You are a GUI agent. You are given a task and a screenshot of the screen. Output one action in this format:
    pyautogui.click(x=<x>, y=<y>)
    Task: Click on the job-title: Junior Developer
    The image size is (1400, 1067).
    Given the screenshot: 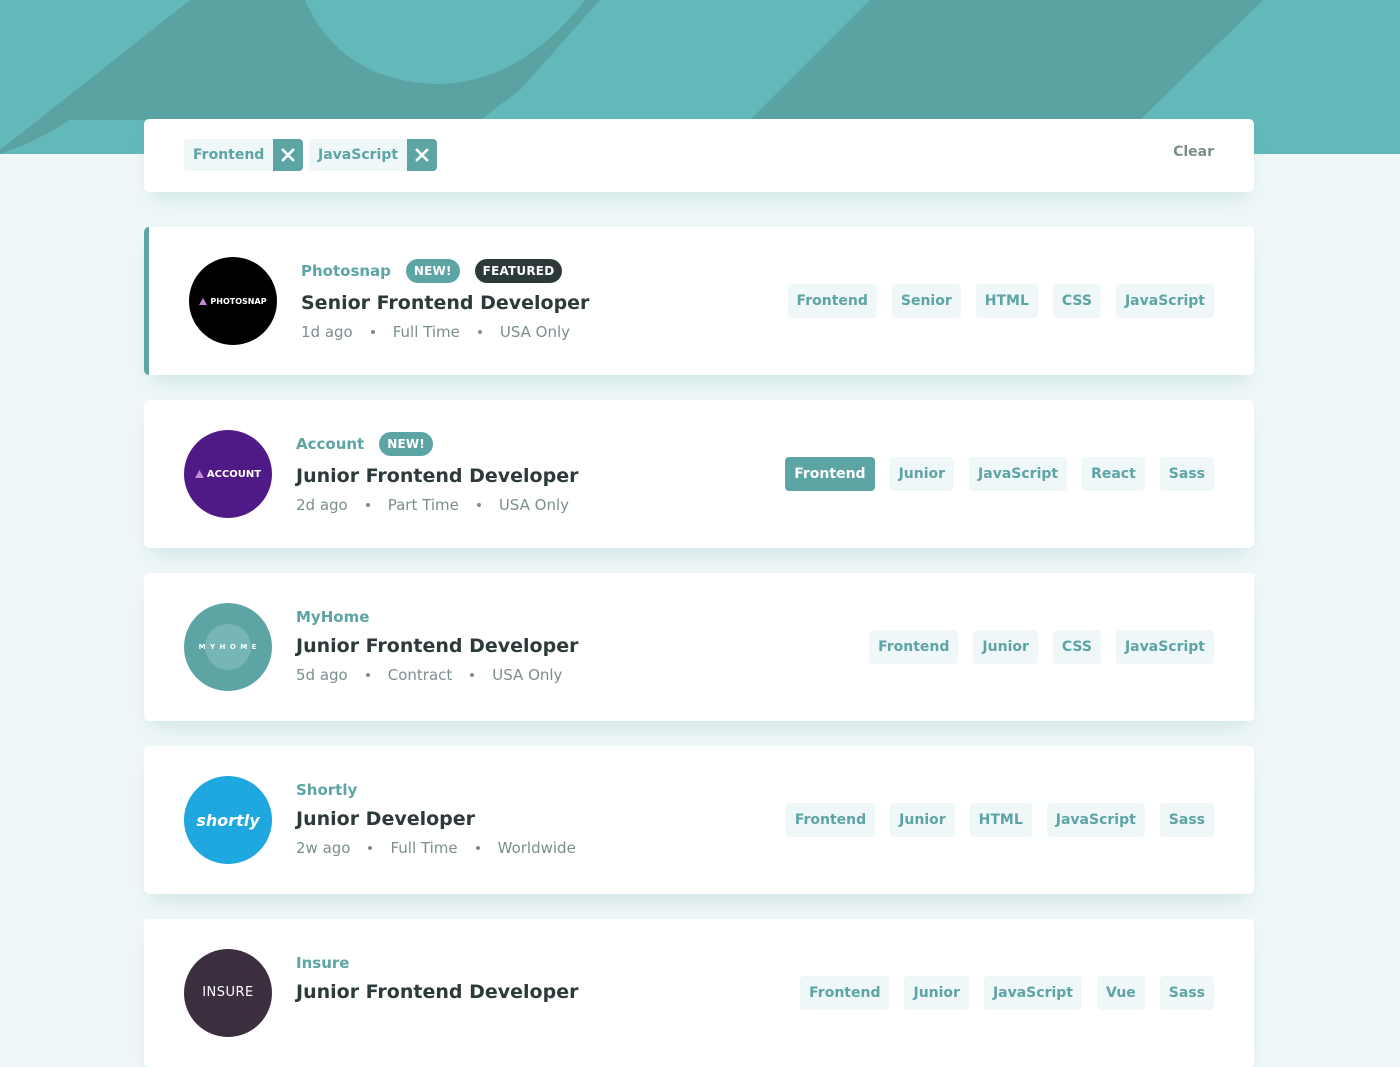 What is the action you would take?
    pyautogui.click(x=436, y=819)
    